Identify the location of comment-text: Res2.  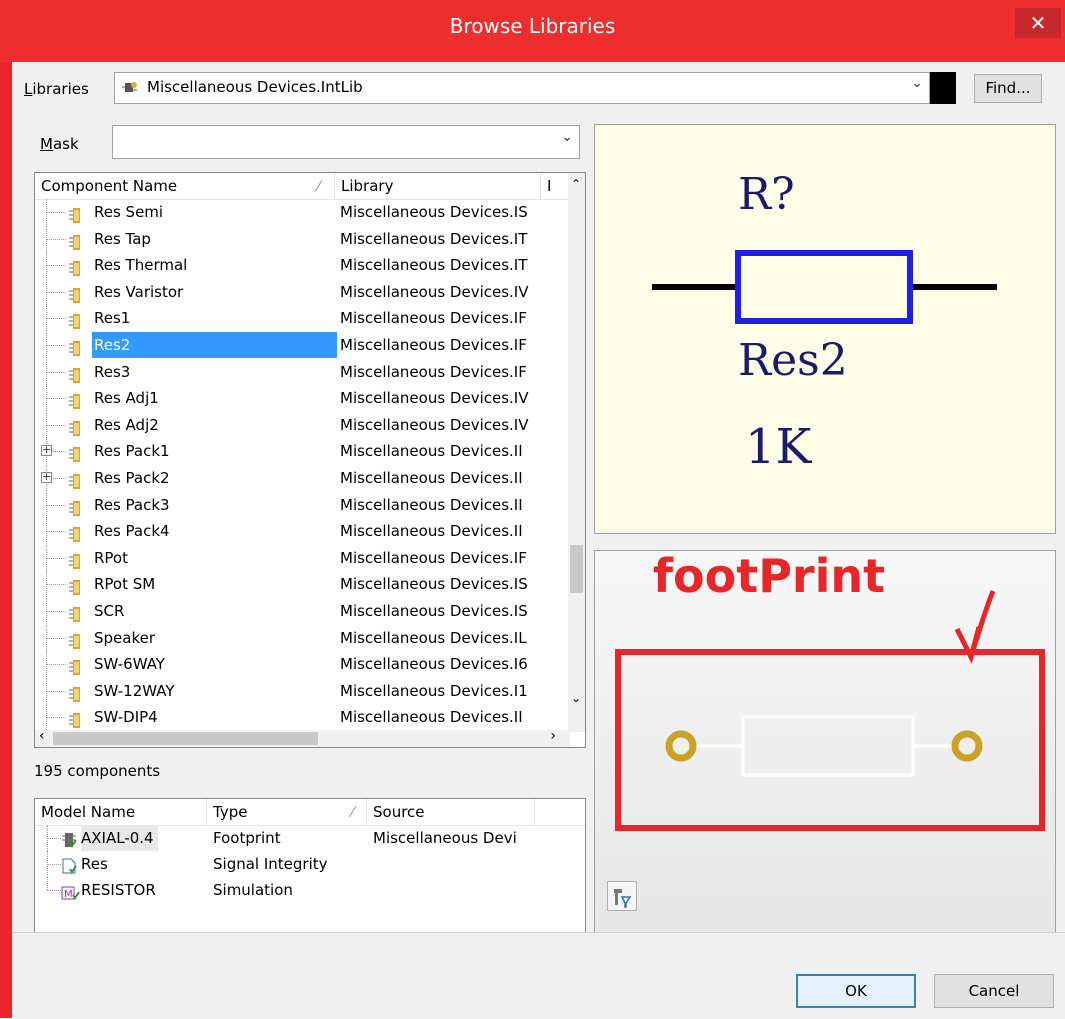
(793, 360).